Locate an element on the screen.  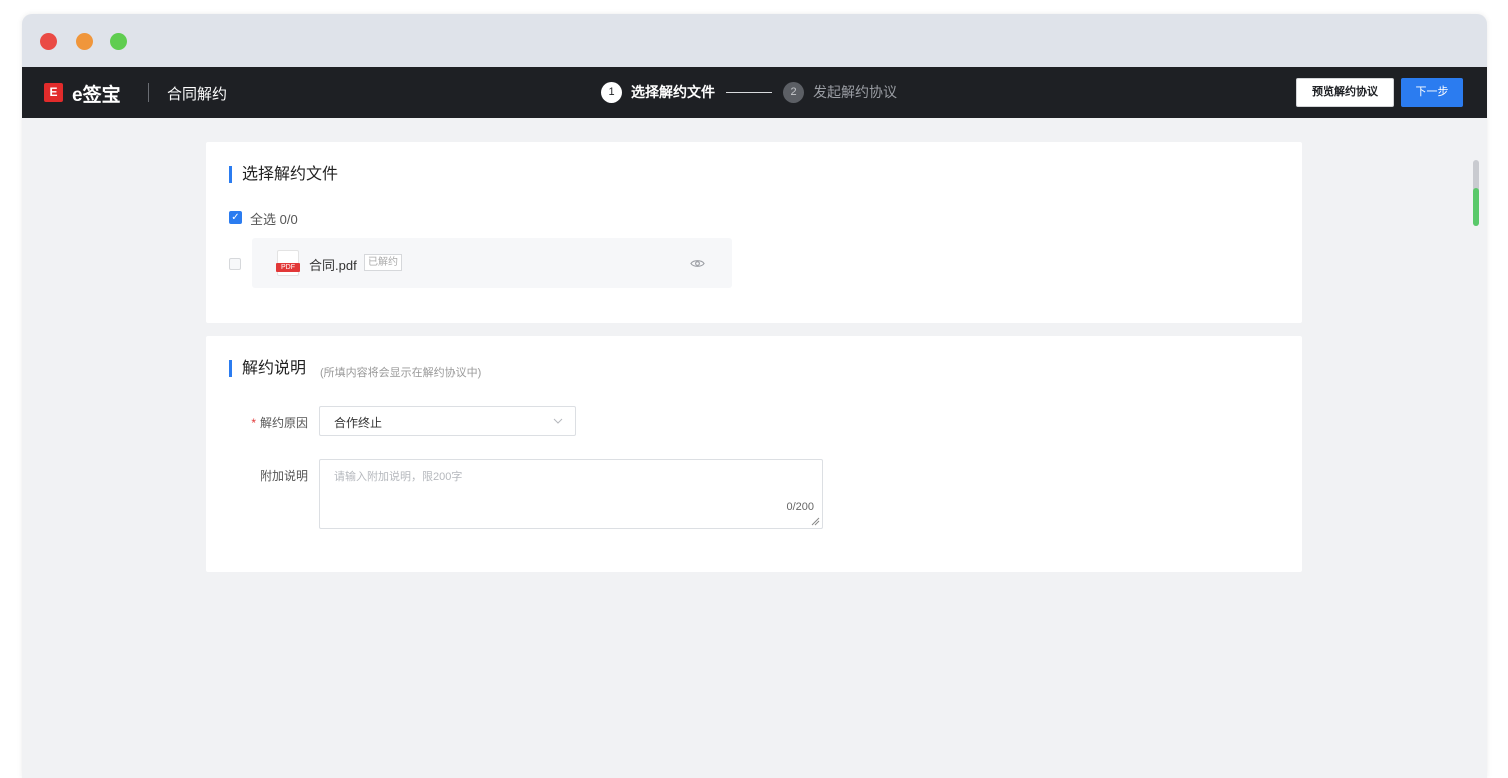
step-1-number: 1 is located at coordinates (611, 92).